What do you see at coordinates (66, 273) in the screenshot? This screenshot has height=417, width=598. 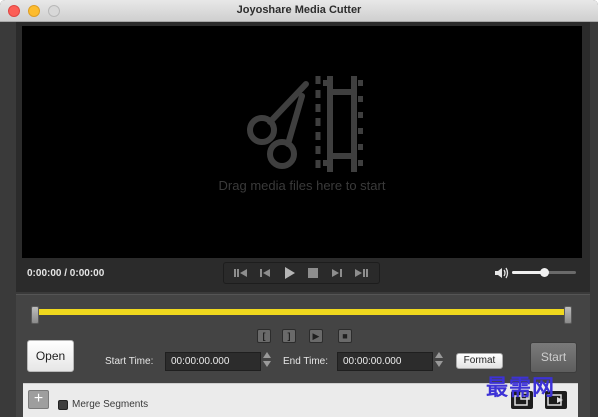 I see `time-readout: 0:00:00 / 0:00:00` at bounding box center [66, 273].